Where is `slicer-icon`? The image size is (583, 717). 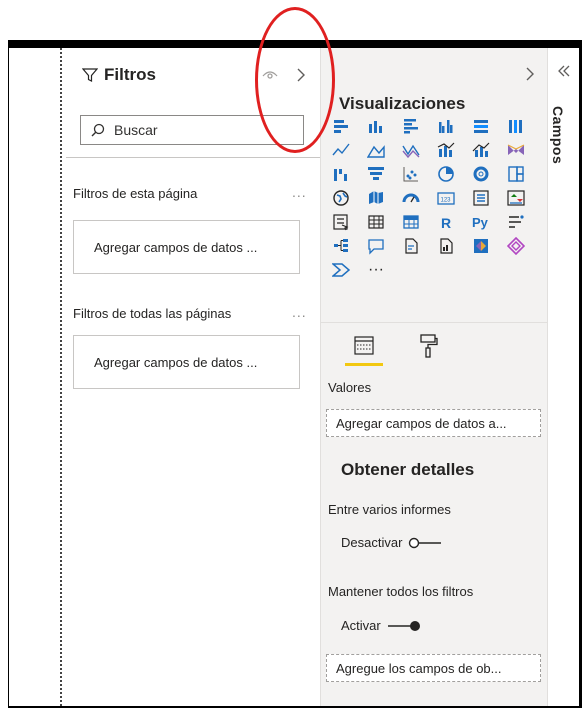
slicer-icon is located at coordinates (341, 222).